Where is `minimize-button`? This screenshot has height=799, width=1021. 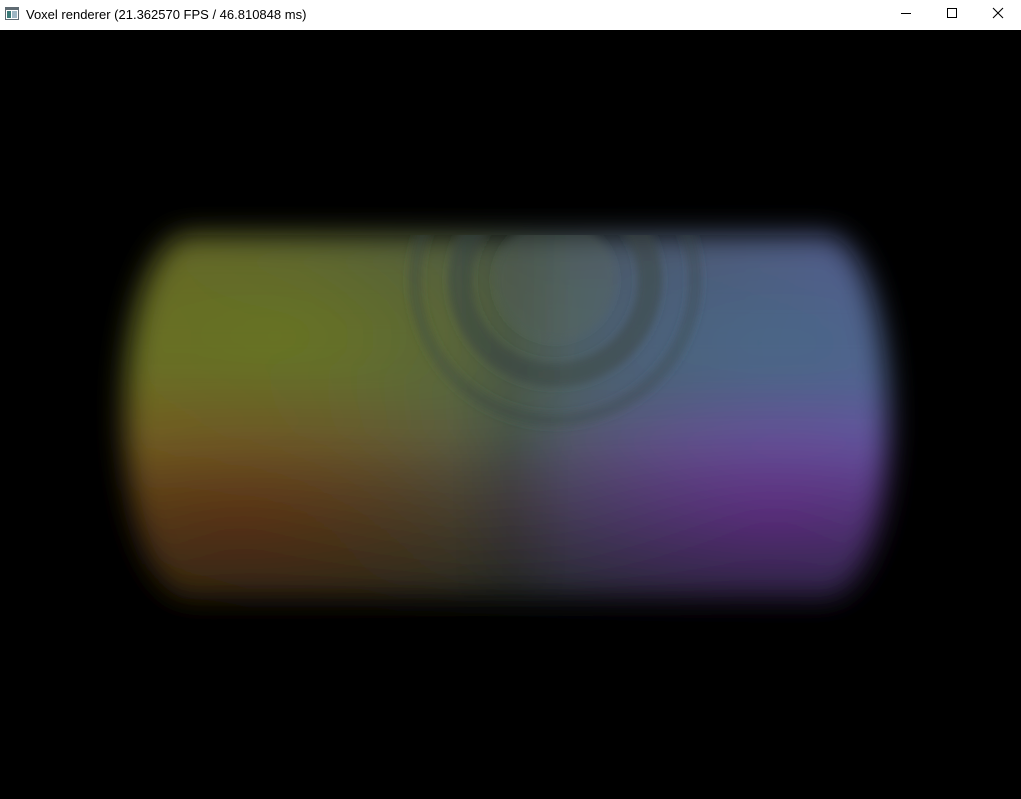
minimize-button is located at coordinates (906, 15).